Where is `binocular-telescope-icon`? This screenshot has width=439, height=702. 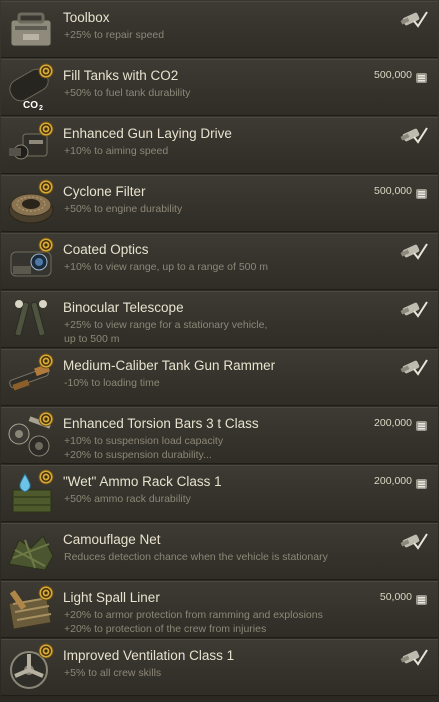
binocular-telescope-icon is located at coordinates (31, 319).